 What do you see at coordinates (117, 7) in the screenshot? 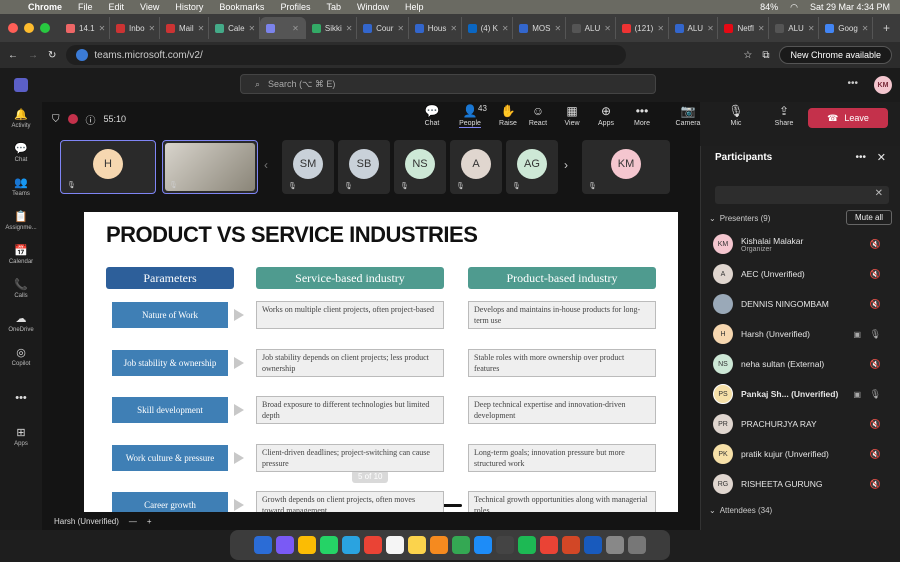
I see `menu-item: Edit` at bounding box center [117, 7].